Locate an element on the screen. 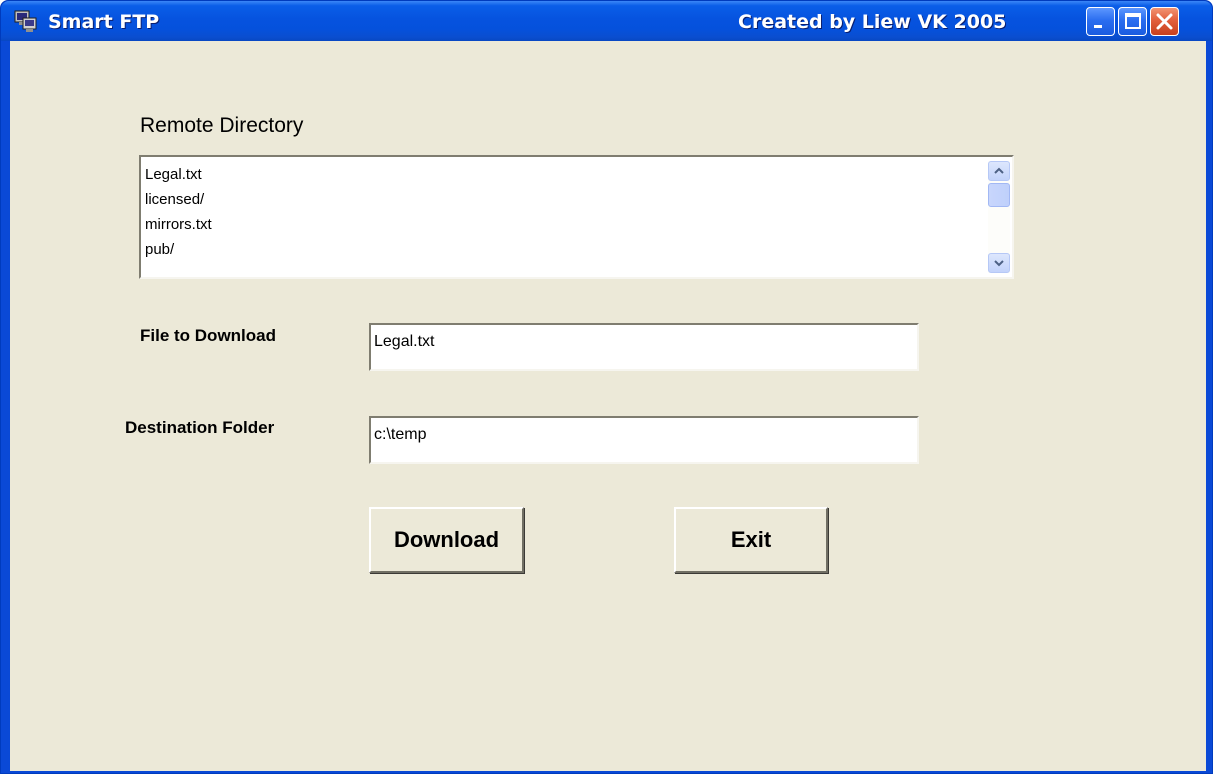  remote-directory-label: Remote Directory is located at coordinates (222, 125).